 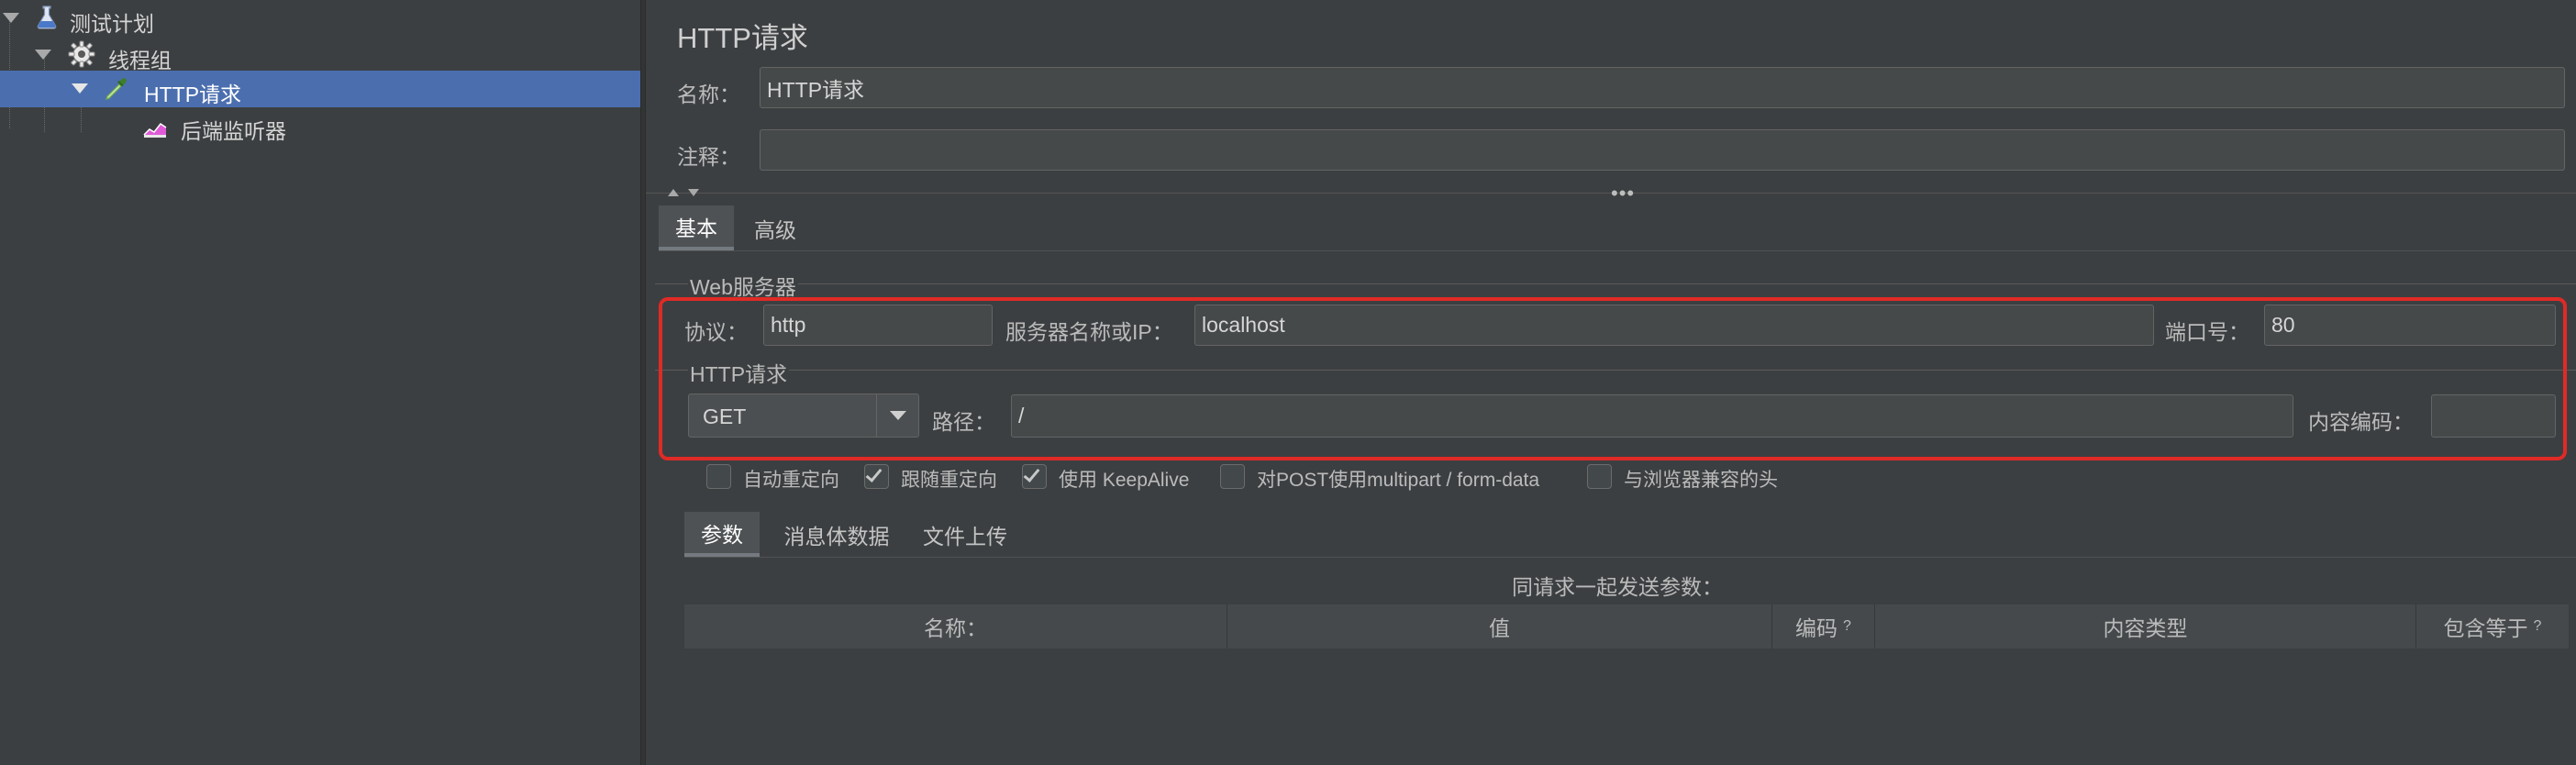 What do you see at coordinates (685, 192) in the screenshot?
I see `collapse-arrows-icon` at bounding box center [685, 192].